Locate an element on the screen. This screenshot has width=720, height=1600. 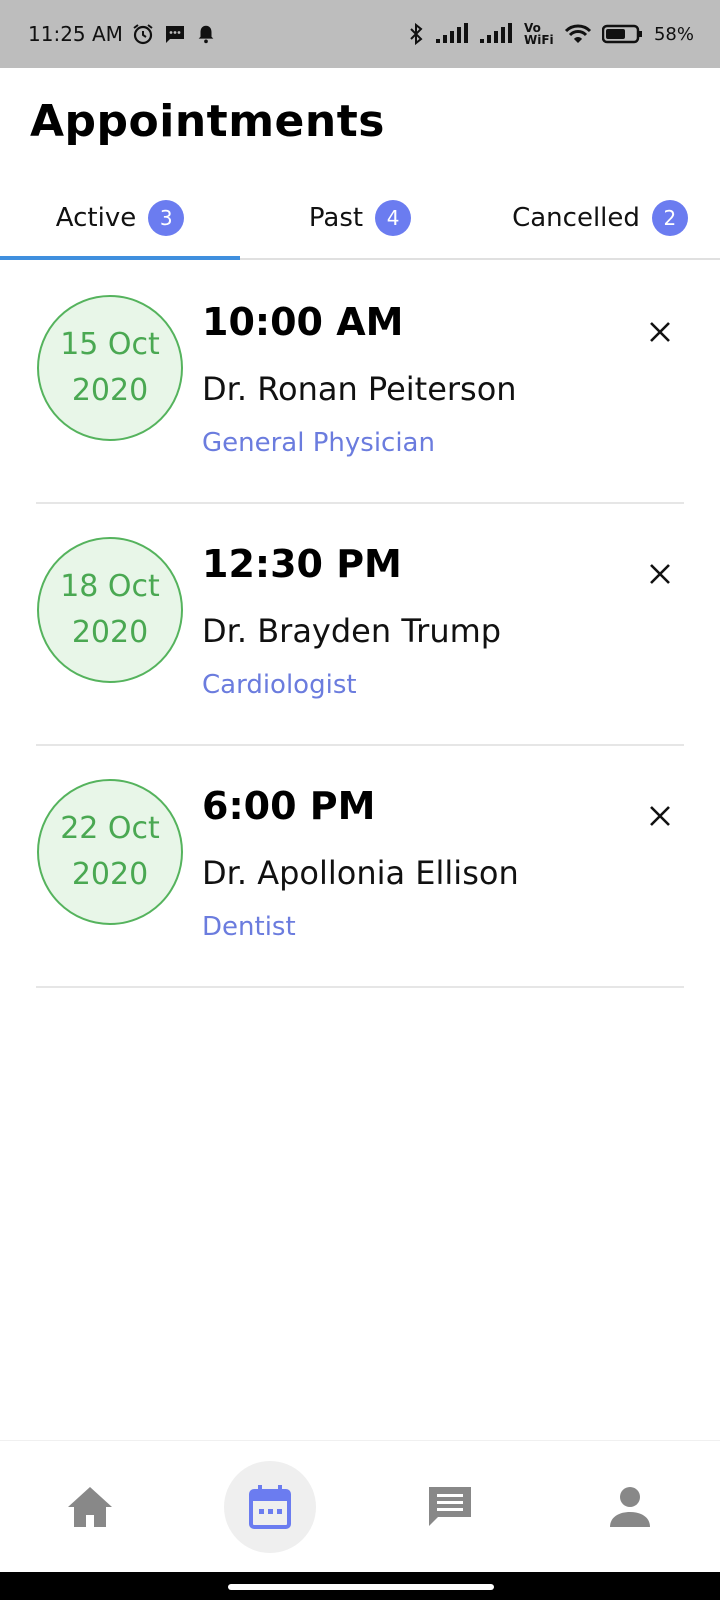
doctor-name: Dr. Apollonia Ellison is located at coordinates (360, 873).